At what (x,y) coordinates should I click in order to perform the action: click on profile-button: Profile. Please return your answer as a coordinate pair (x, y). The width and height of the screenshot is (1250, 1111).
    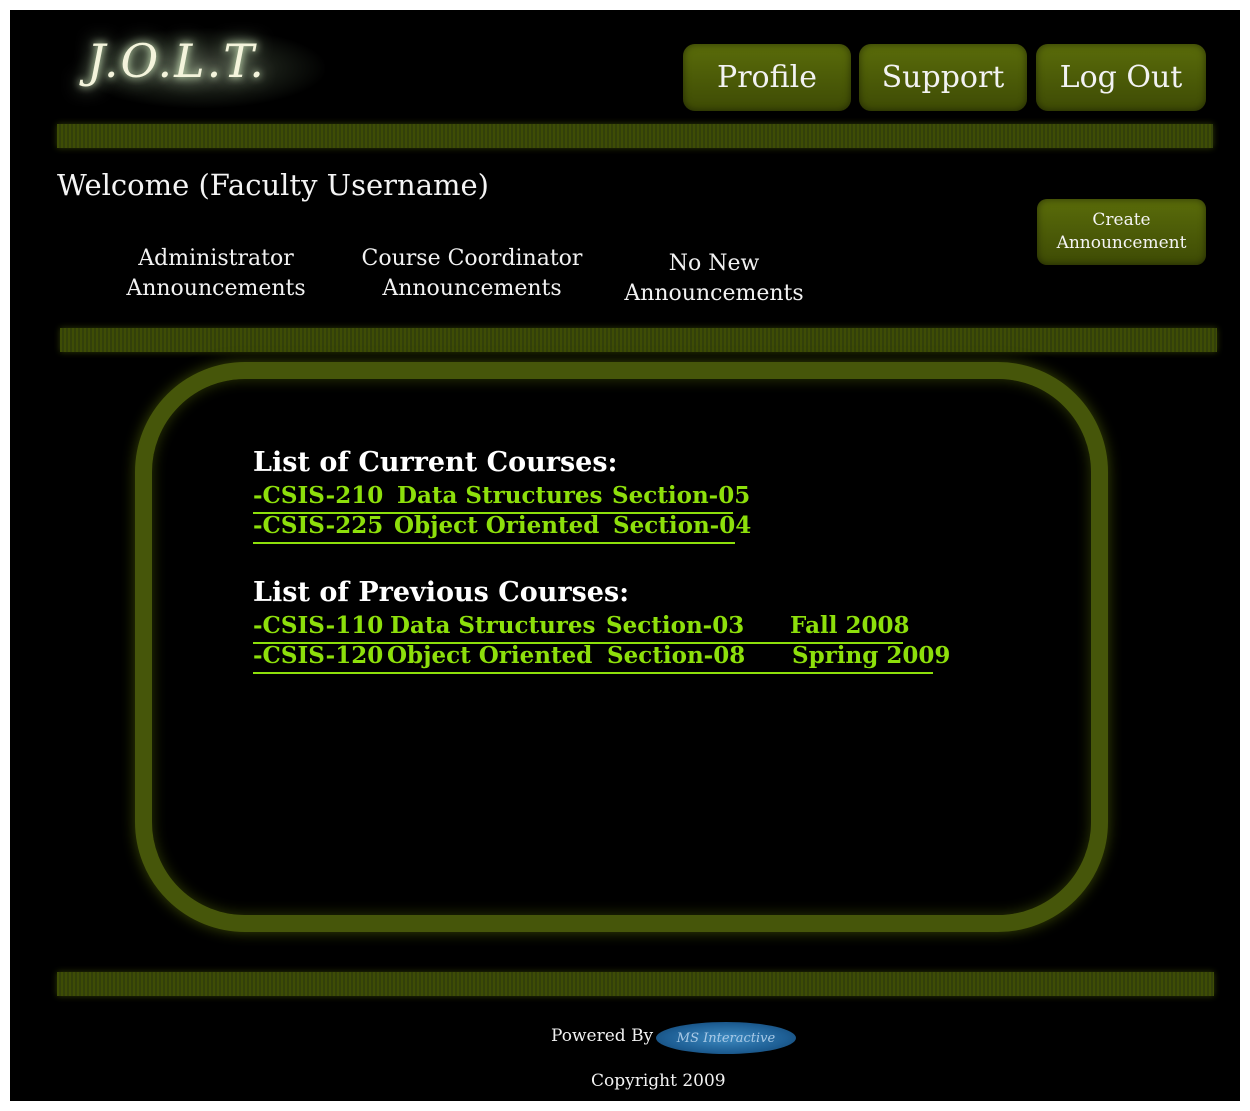
    Looking at the image, I should click on (767, 77).